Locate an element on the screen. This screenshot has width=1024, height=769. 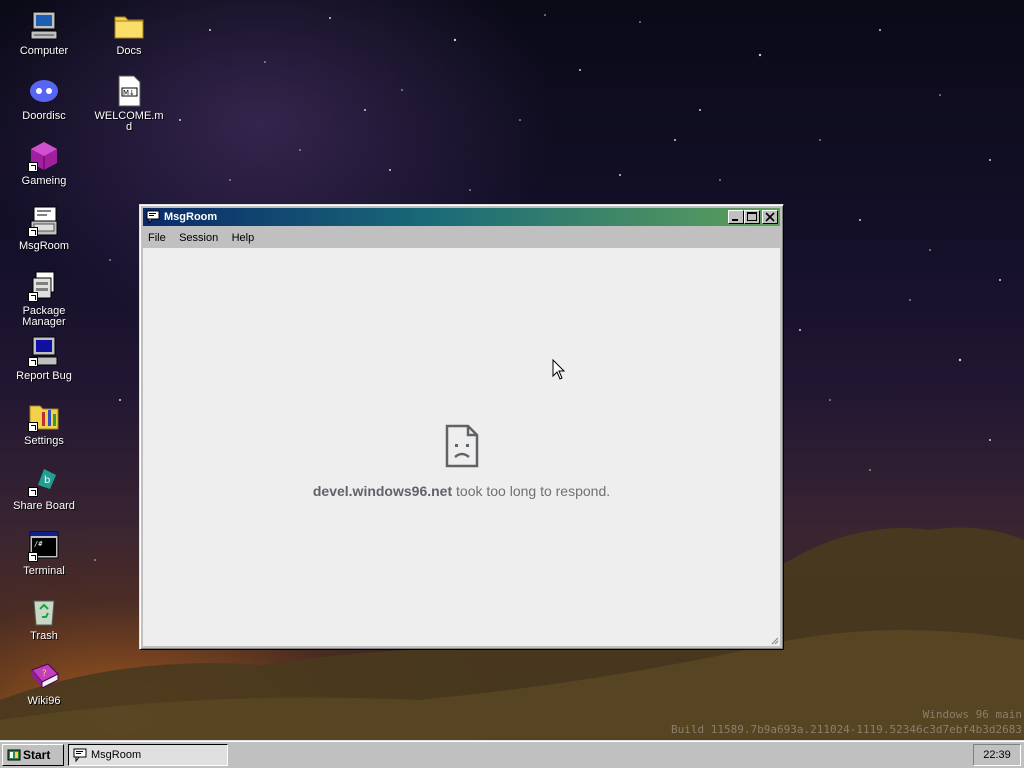
desktop-icon-wiki96: ? Wiki96 is located at coordinates (44, 683).